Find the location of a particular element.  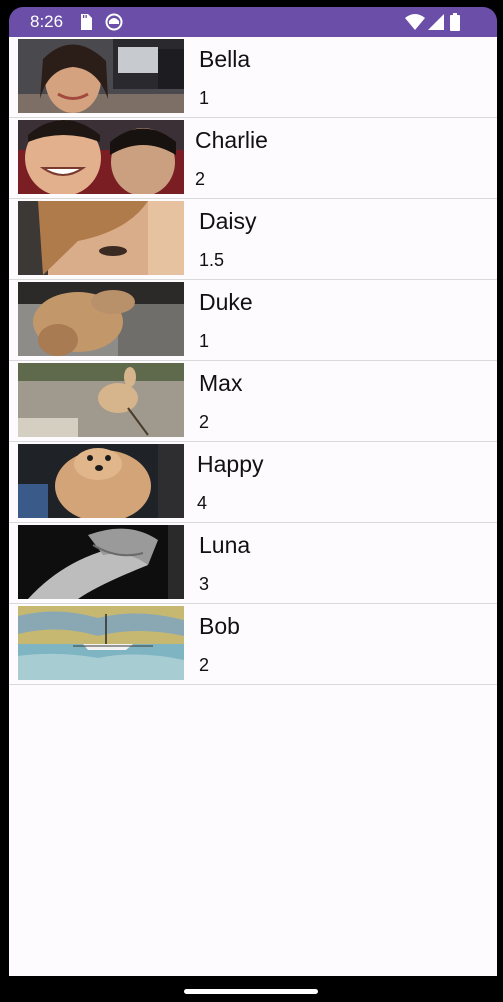

battery-icon is located at coordinates (455, 22).